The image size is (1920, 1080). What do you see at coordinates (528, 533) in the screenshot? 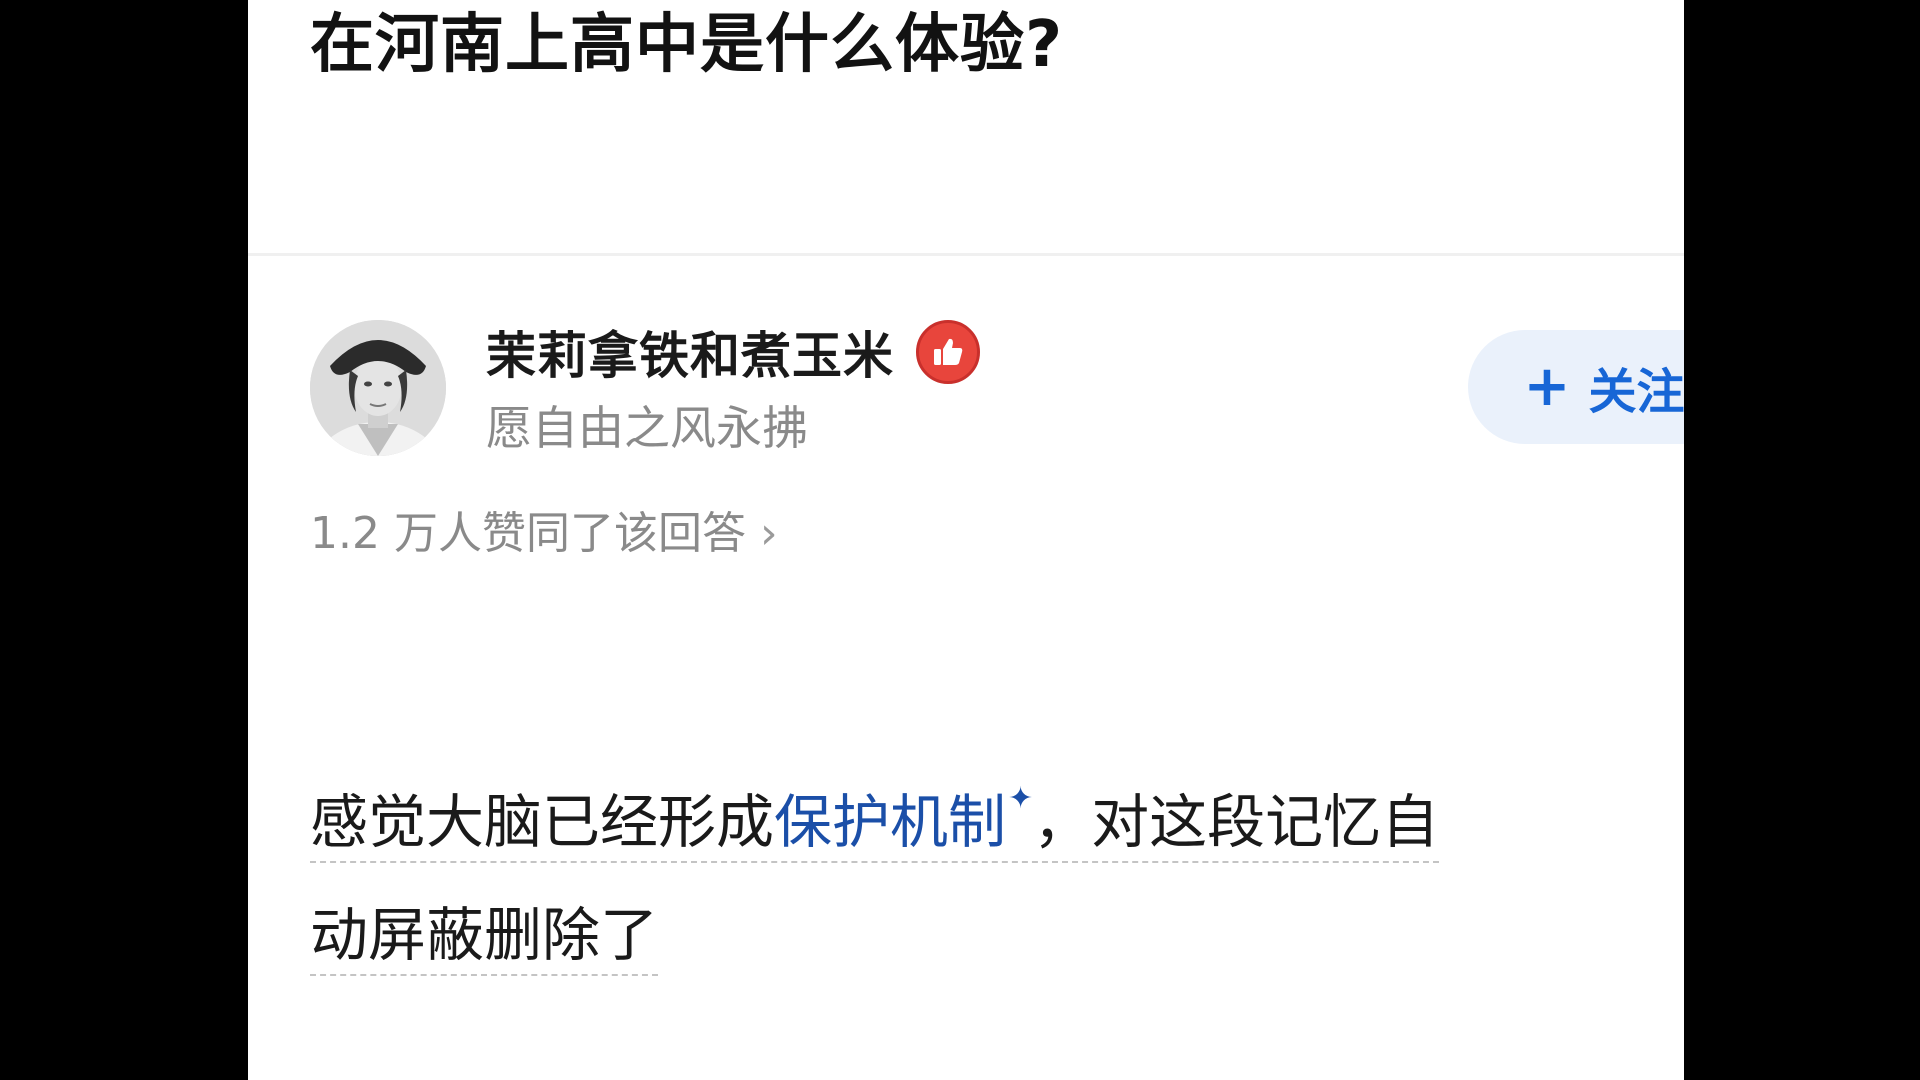
I see `upvote-text: 1.2 万人赞同了该回答` at bounding box center [528, 533].